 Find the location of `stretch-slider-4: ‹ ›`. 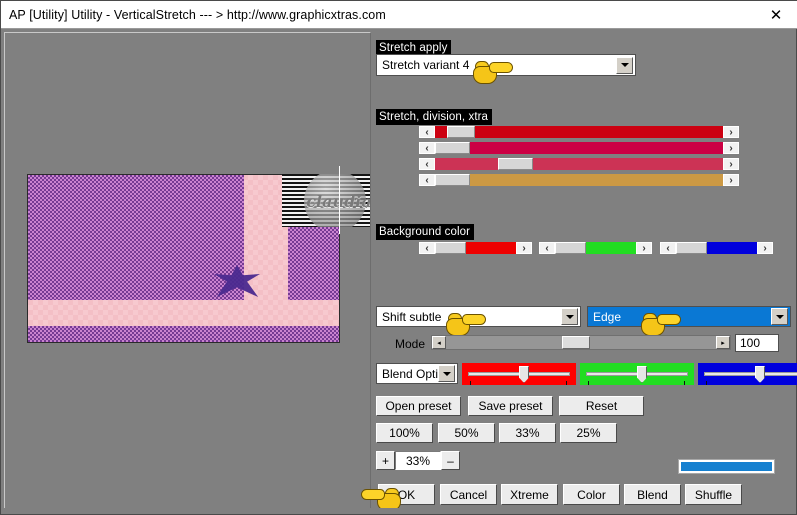

stretch-slider-4: ‹ › is located at coordinates (579, 180).